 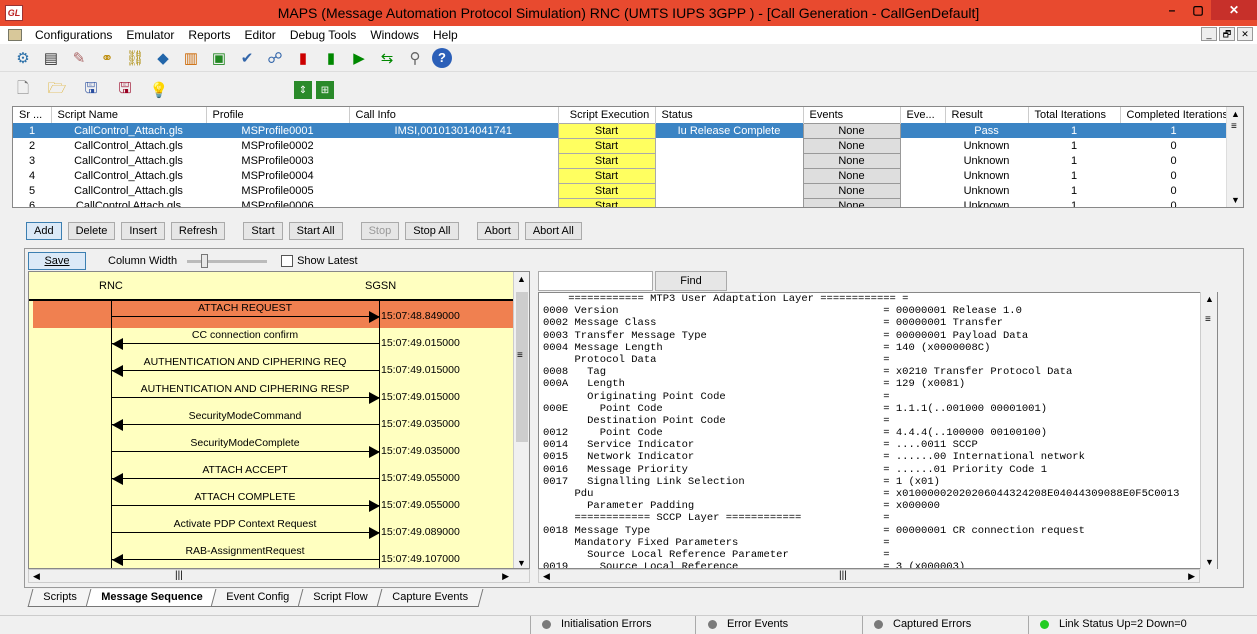 I want to click on col-result: Result, so click(x=987, y=115).